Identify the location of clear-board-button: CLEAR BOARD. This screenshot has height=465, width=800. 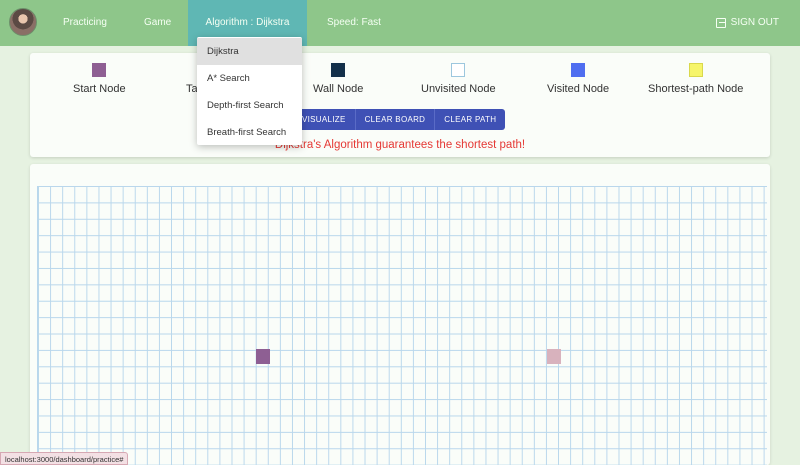
(396, 119).